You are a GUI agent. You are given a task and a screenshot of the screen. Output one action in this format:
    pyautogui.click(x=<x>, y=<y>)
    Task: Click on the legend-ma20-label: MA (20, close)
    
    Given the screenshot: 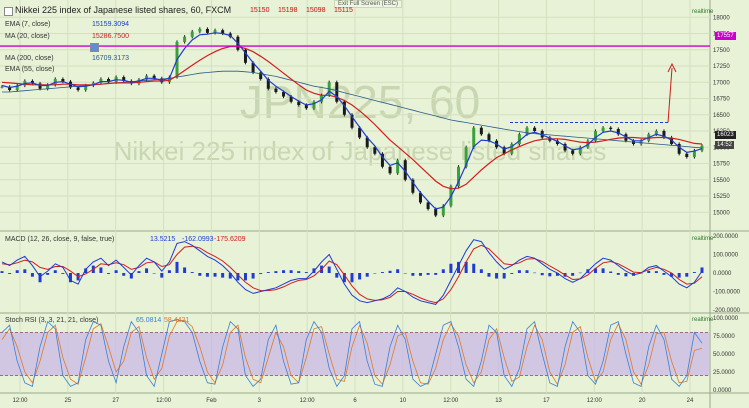 What is the action you would take?
    pyautogui.click(x=27, y=36)
    